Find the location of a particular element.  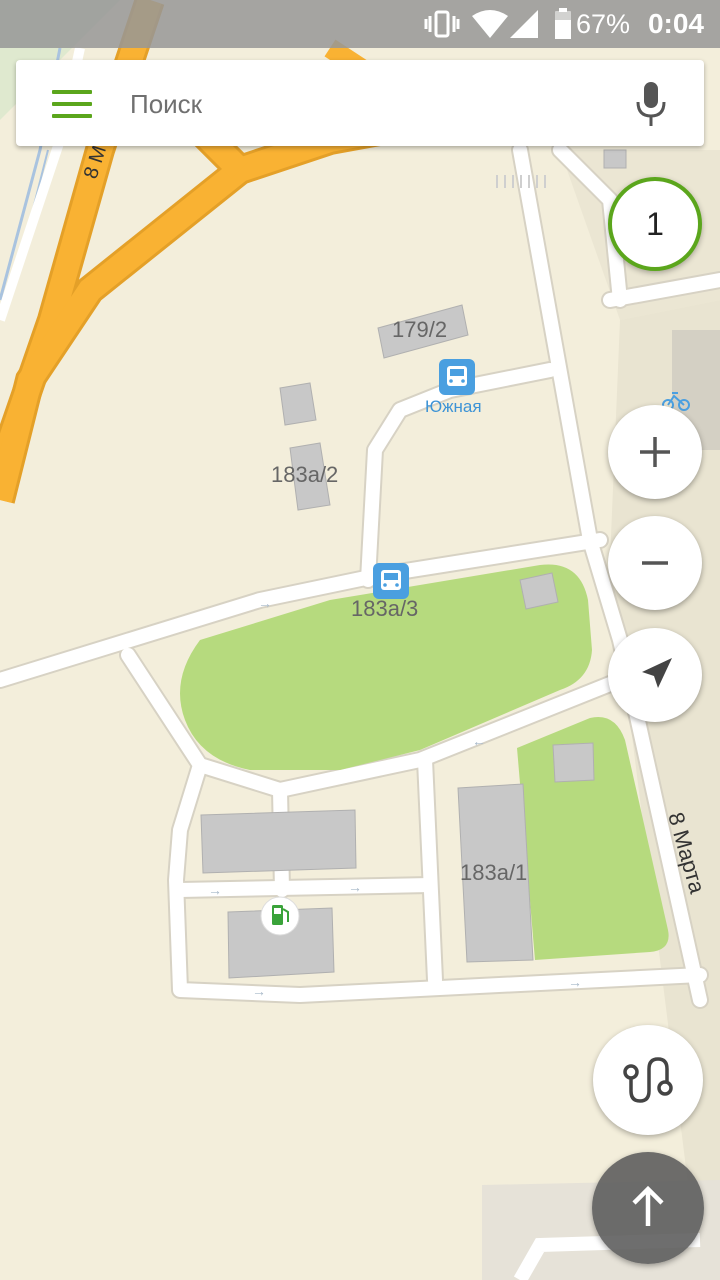

navigation-arrow-icon is located at coordinates (657, 673).